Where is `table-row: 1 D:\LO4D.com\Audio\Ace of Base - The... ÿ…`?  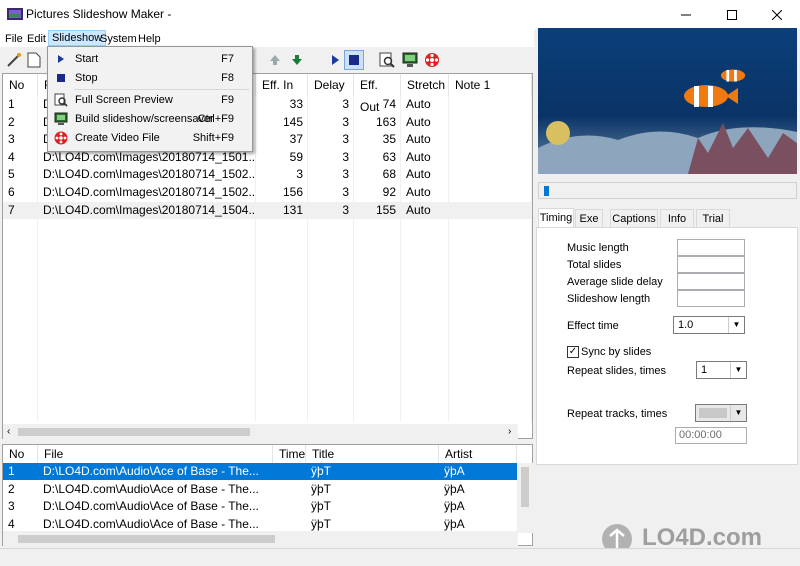
table-row: 1 D:\LO4D.com\Audio\Ace of Base - The... ÿ… is located at coordinates (260, 471).